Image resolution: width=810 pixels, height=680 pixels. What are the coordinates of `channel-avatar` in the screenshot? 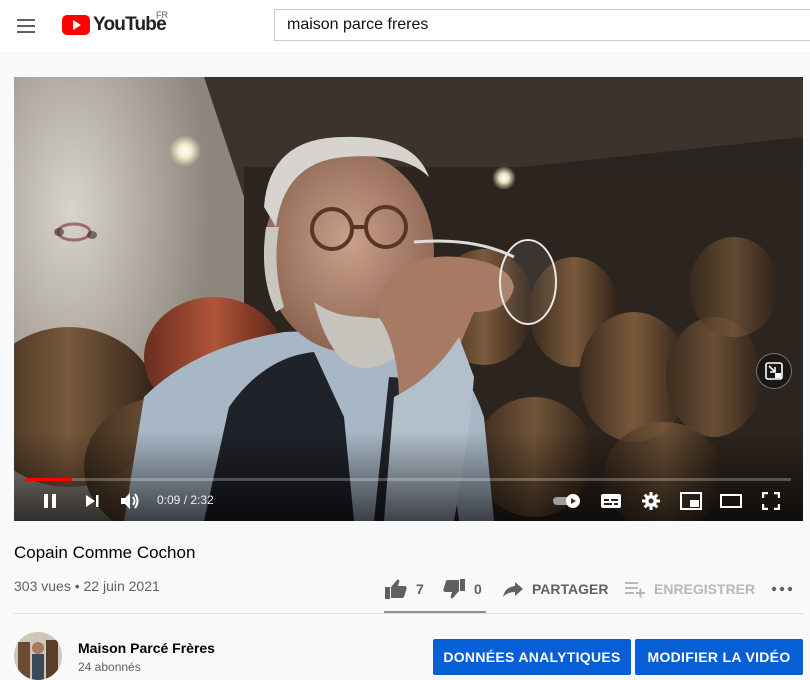 It's located at (38, 656).